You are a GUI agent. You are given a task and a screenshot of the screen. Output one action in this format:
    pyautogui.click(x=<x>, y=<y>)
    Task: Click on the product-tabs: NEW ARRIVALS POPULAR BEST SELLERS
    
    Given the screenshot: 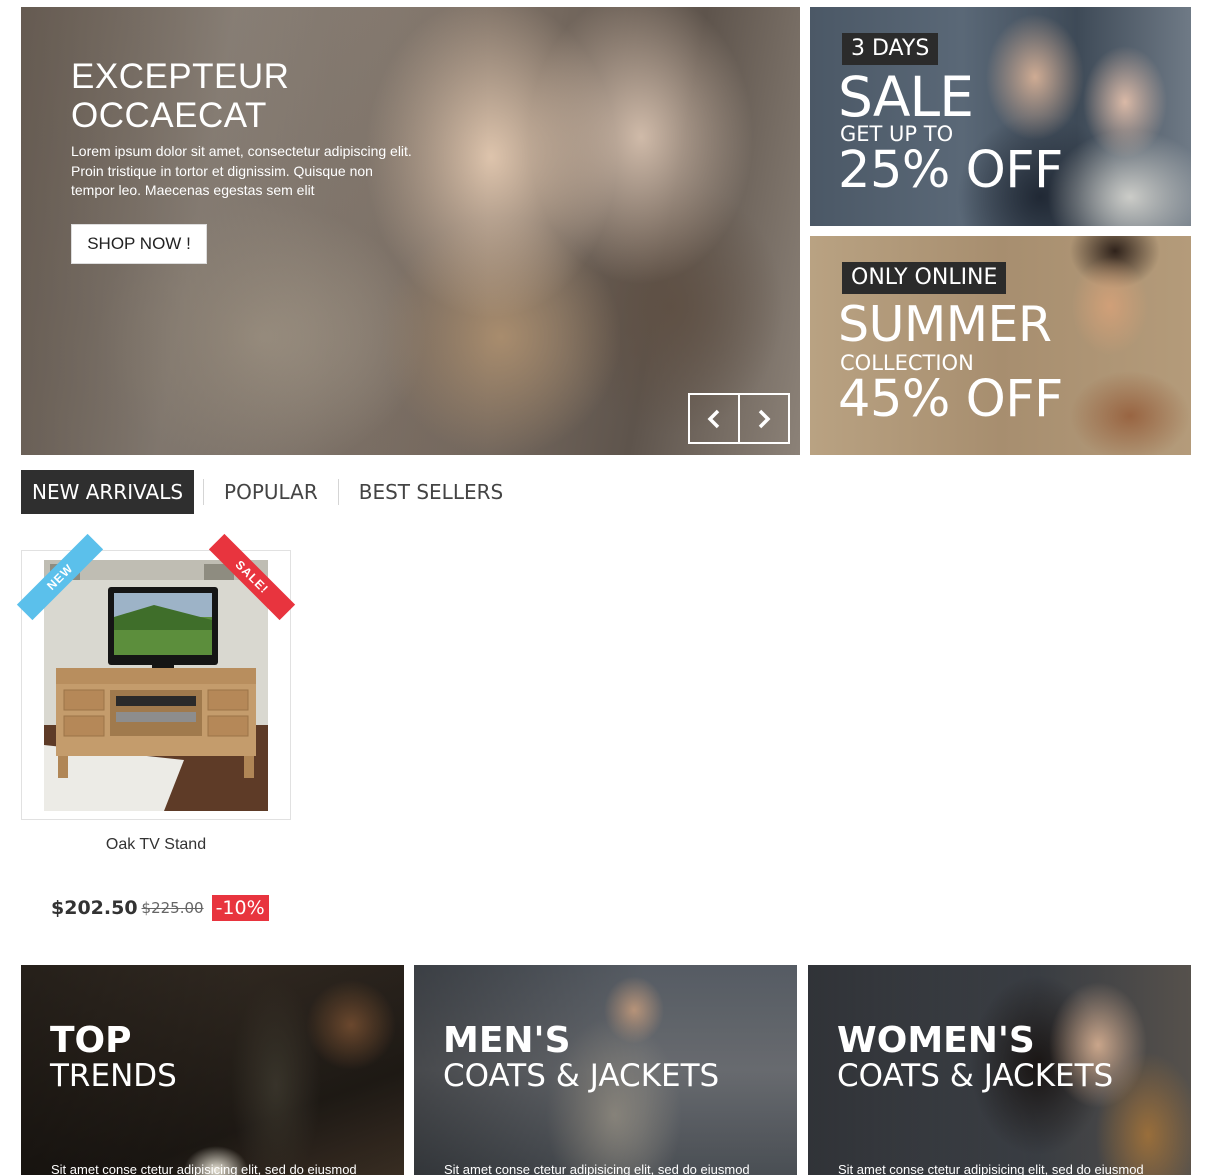 What is the action you would take?
    pyautogui.click(x=267, y=492)
    